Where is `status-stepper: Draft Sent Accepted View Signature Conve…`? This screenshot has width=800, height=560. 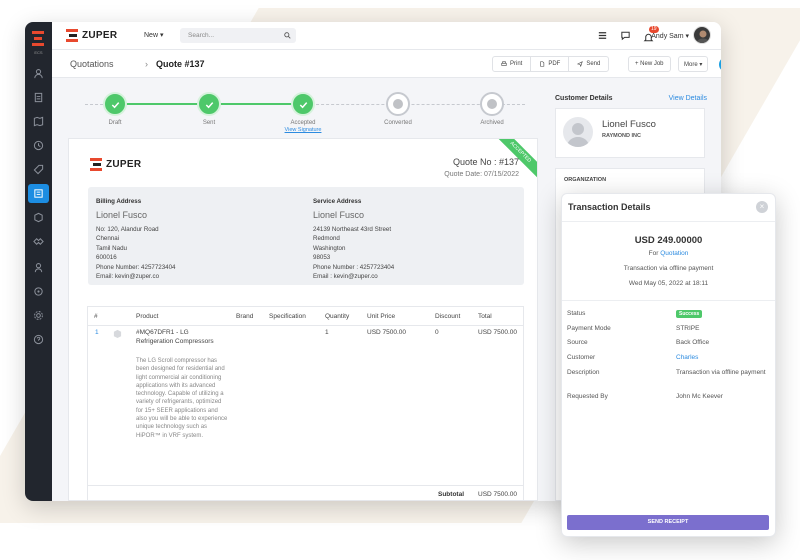
status-stepper: Draft Sent Accepted View Signature Conve… is located at coordinates (305, 114).